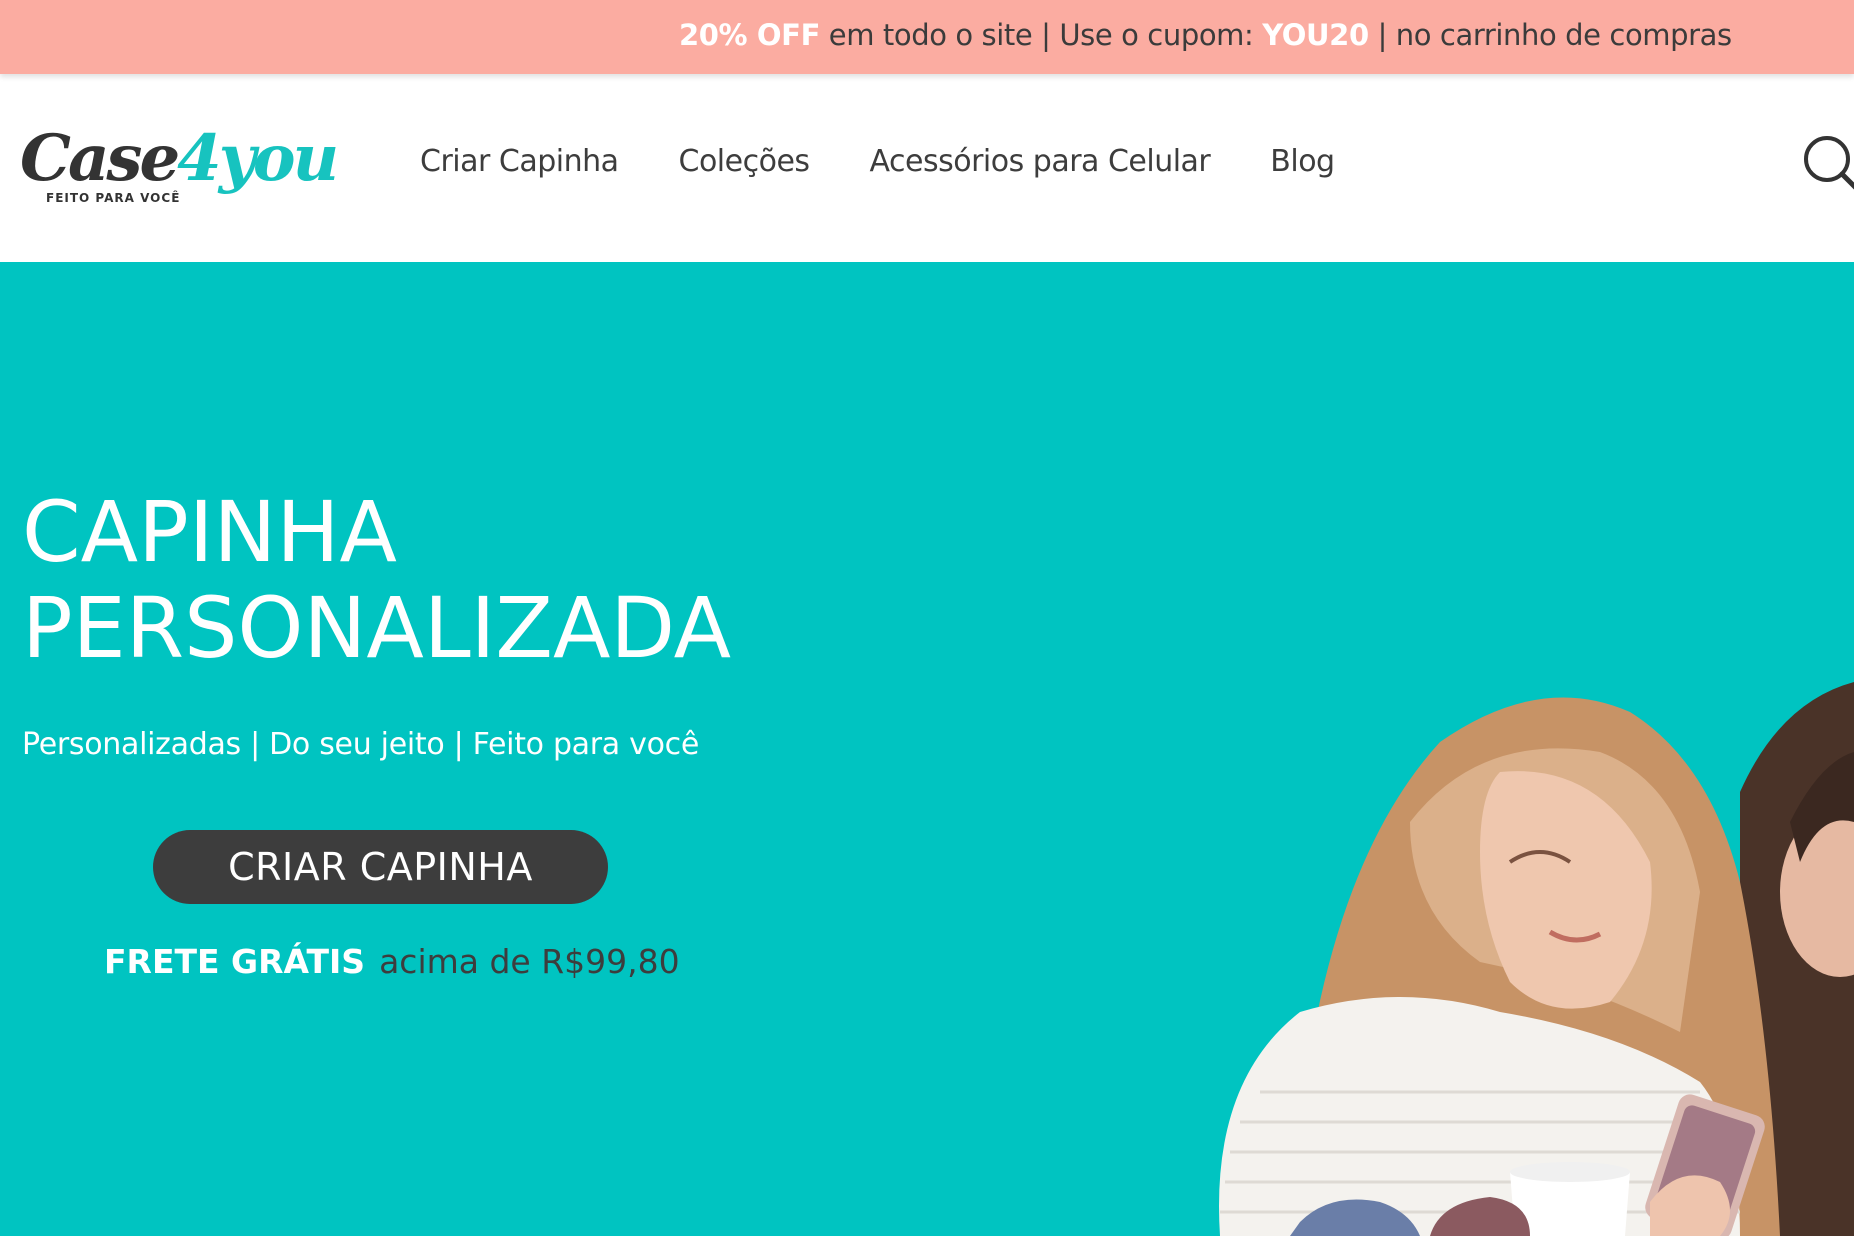 Image resolution: width=1854 pixels, height=1236 pixels. I want to click on nav-item-colecoes: Coleções, so click(745, 161).